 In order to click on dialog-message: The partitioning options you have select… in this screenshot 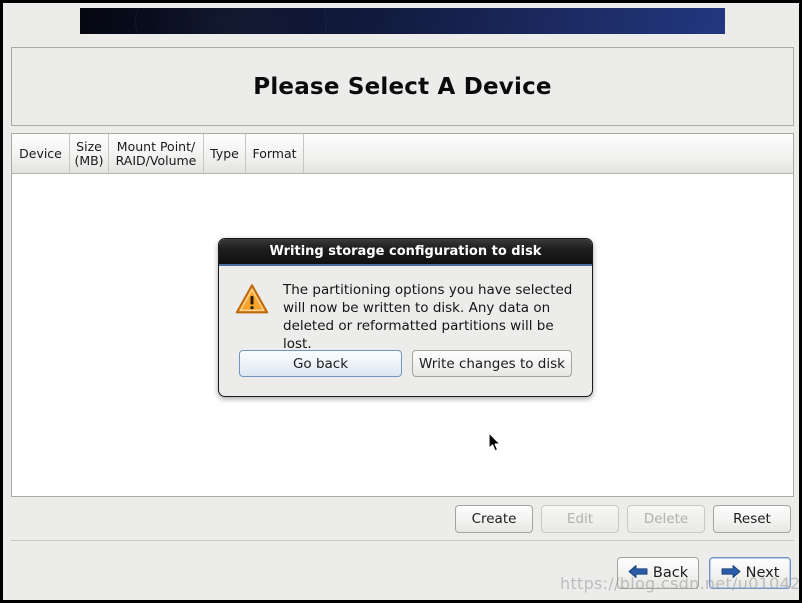, I will do `click(428, 317)`.